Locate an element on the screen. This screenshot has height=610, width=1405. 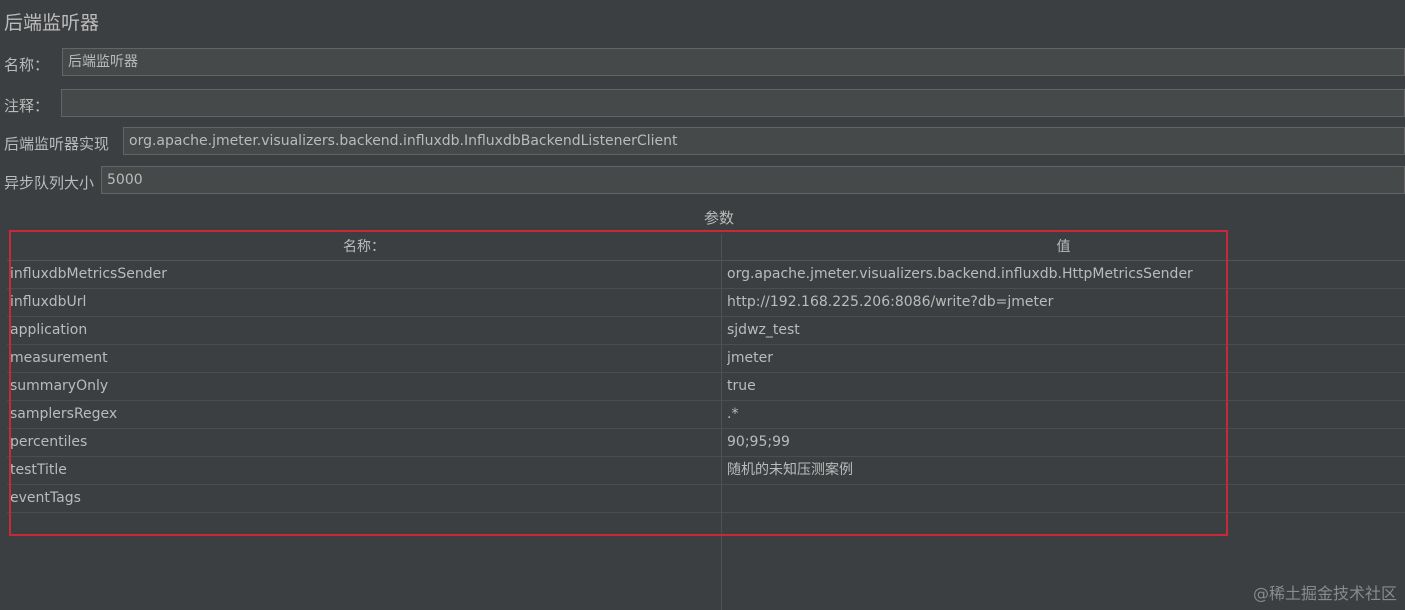
impl-label: 后端监听器实现 is located at coordinates (57, 144).